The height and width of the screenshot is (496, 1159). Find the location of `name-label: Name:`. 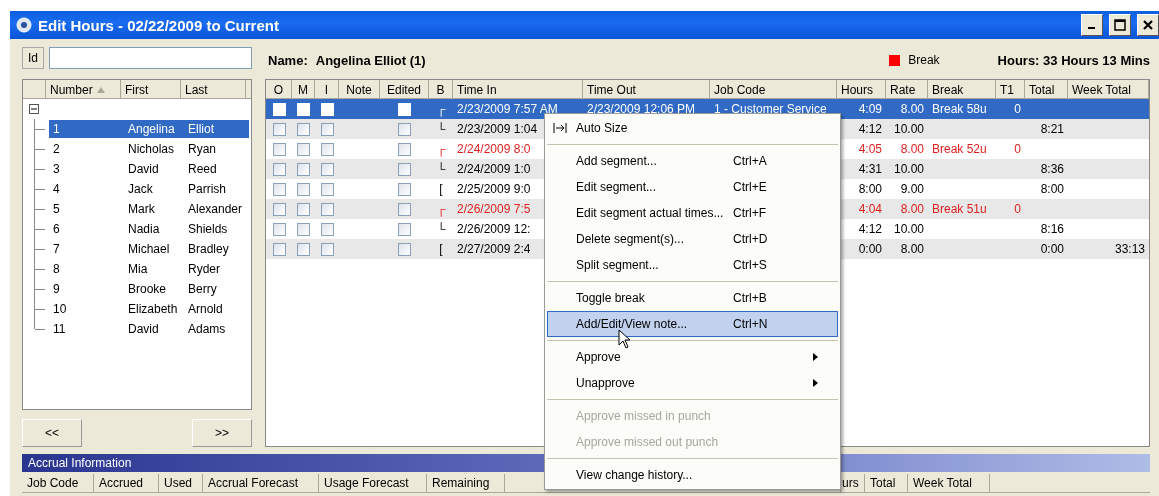

name-label: Name: is located at coordinates (288, 60).